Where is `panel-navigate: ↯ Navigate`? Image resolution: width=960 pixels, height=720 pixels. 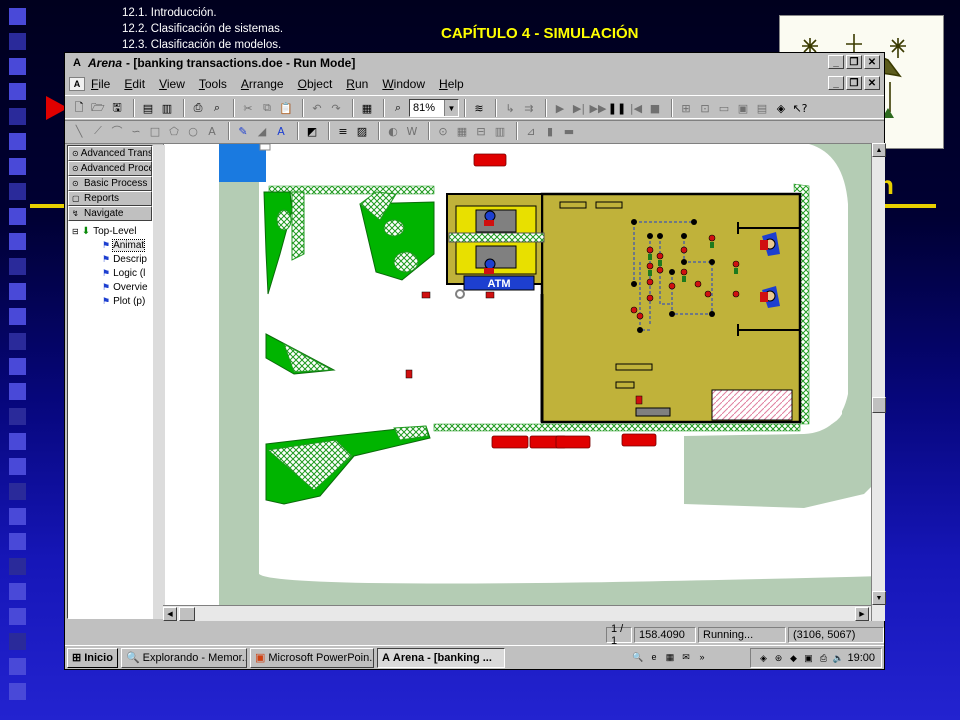
panel-navigate: ↯ Navigate is located at coordinates (110, 213).